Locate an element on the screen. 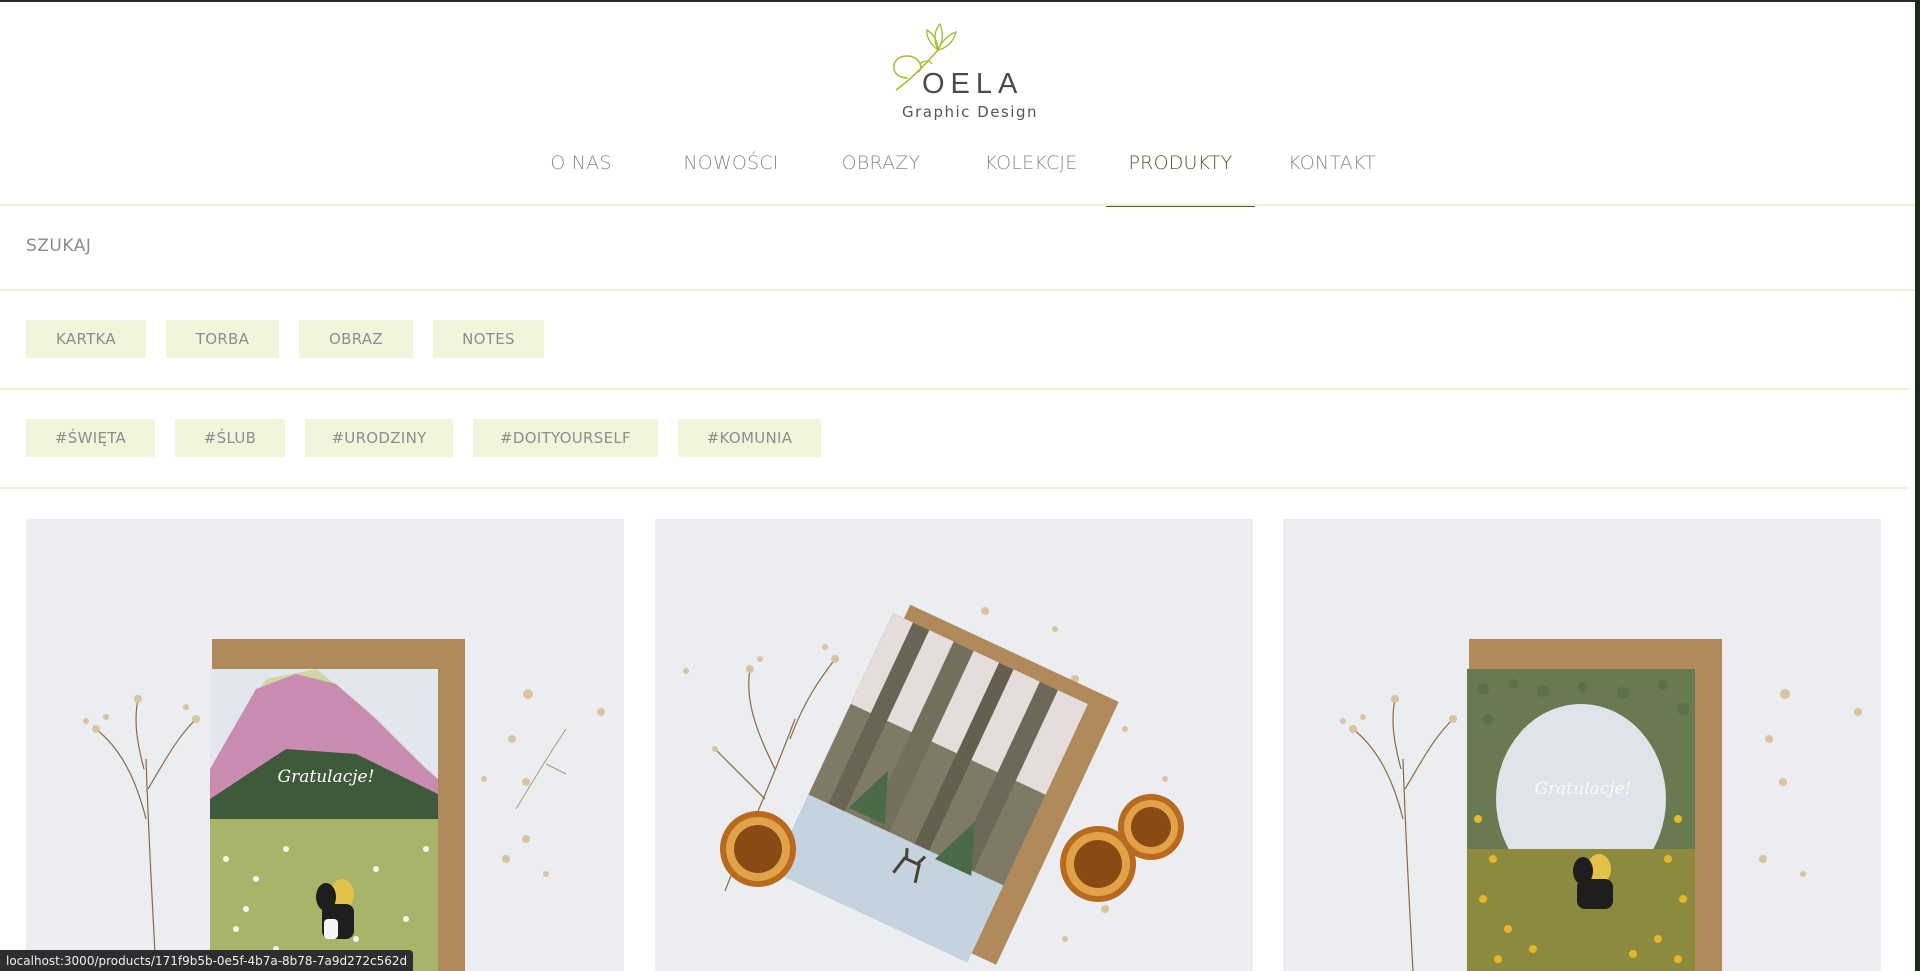 This screenshot has height=971, width=1920. search-input: SZUKAJ is located at coordinates (58, 246).